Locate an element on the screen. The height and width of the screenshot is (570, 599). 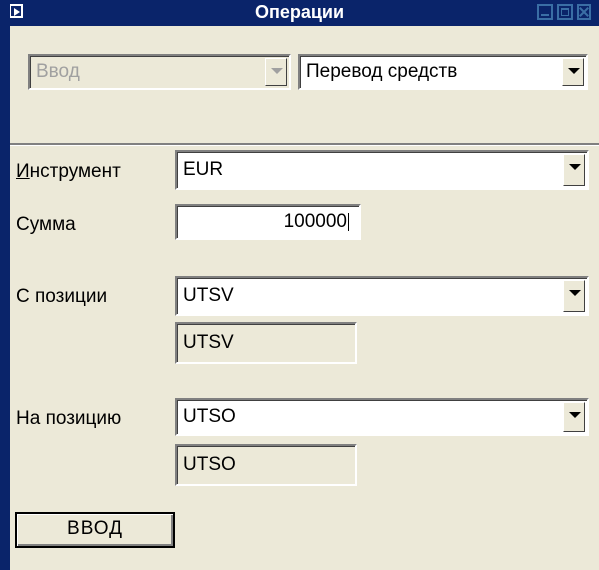
mode-select: Ввод is located at coordinates (159, 72).